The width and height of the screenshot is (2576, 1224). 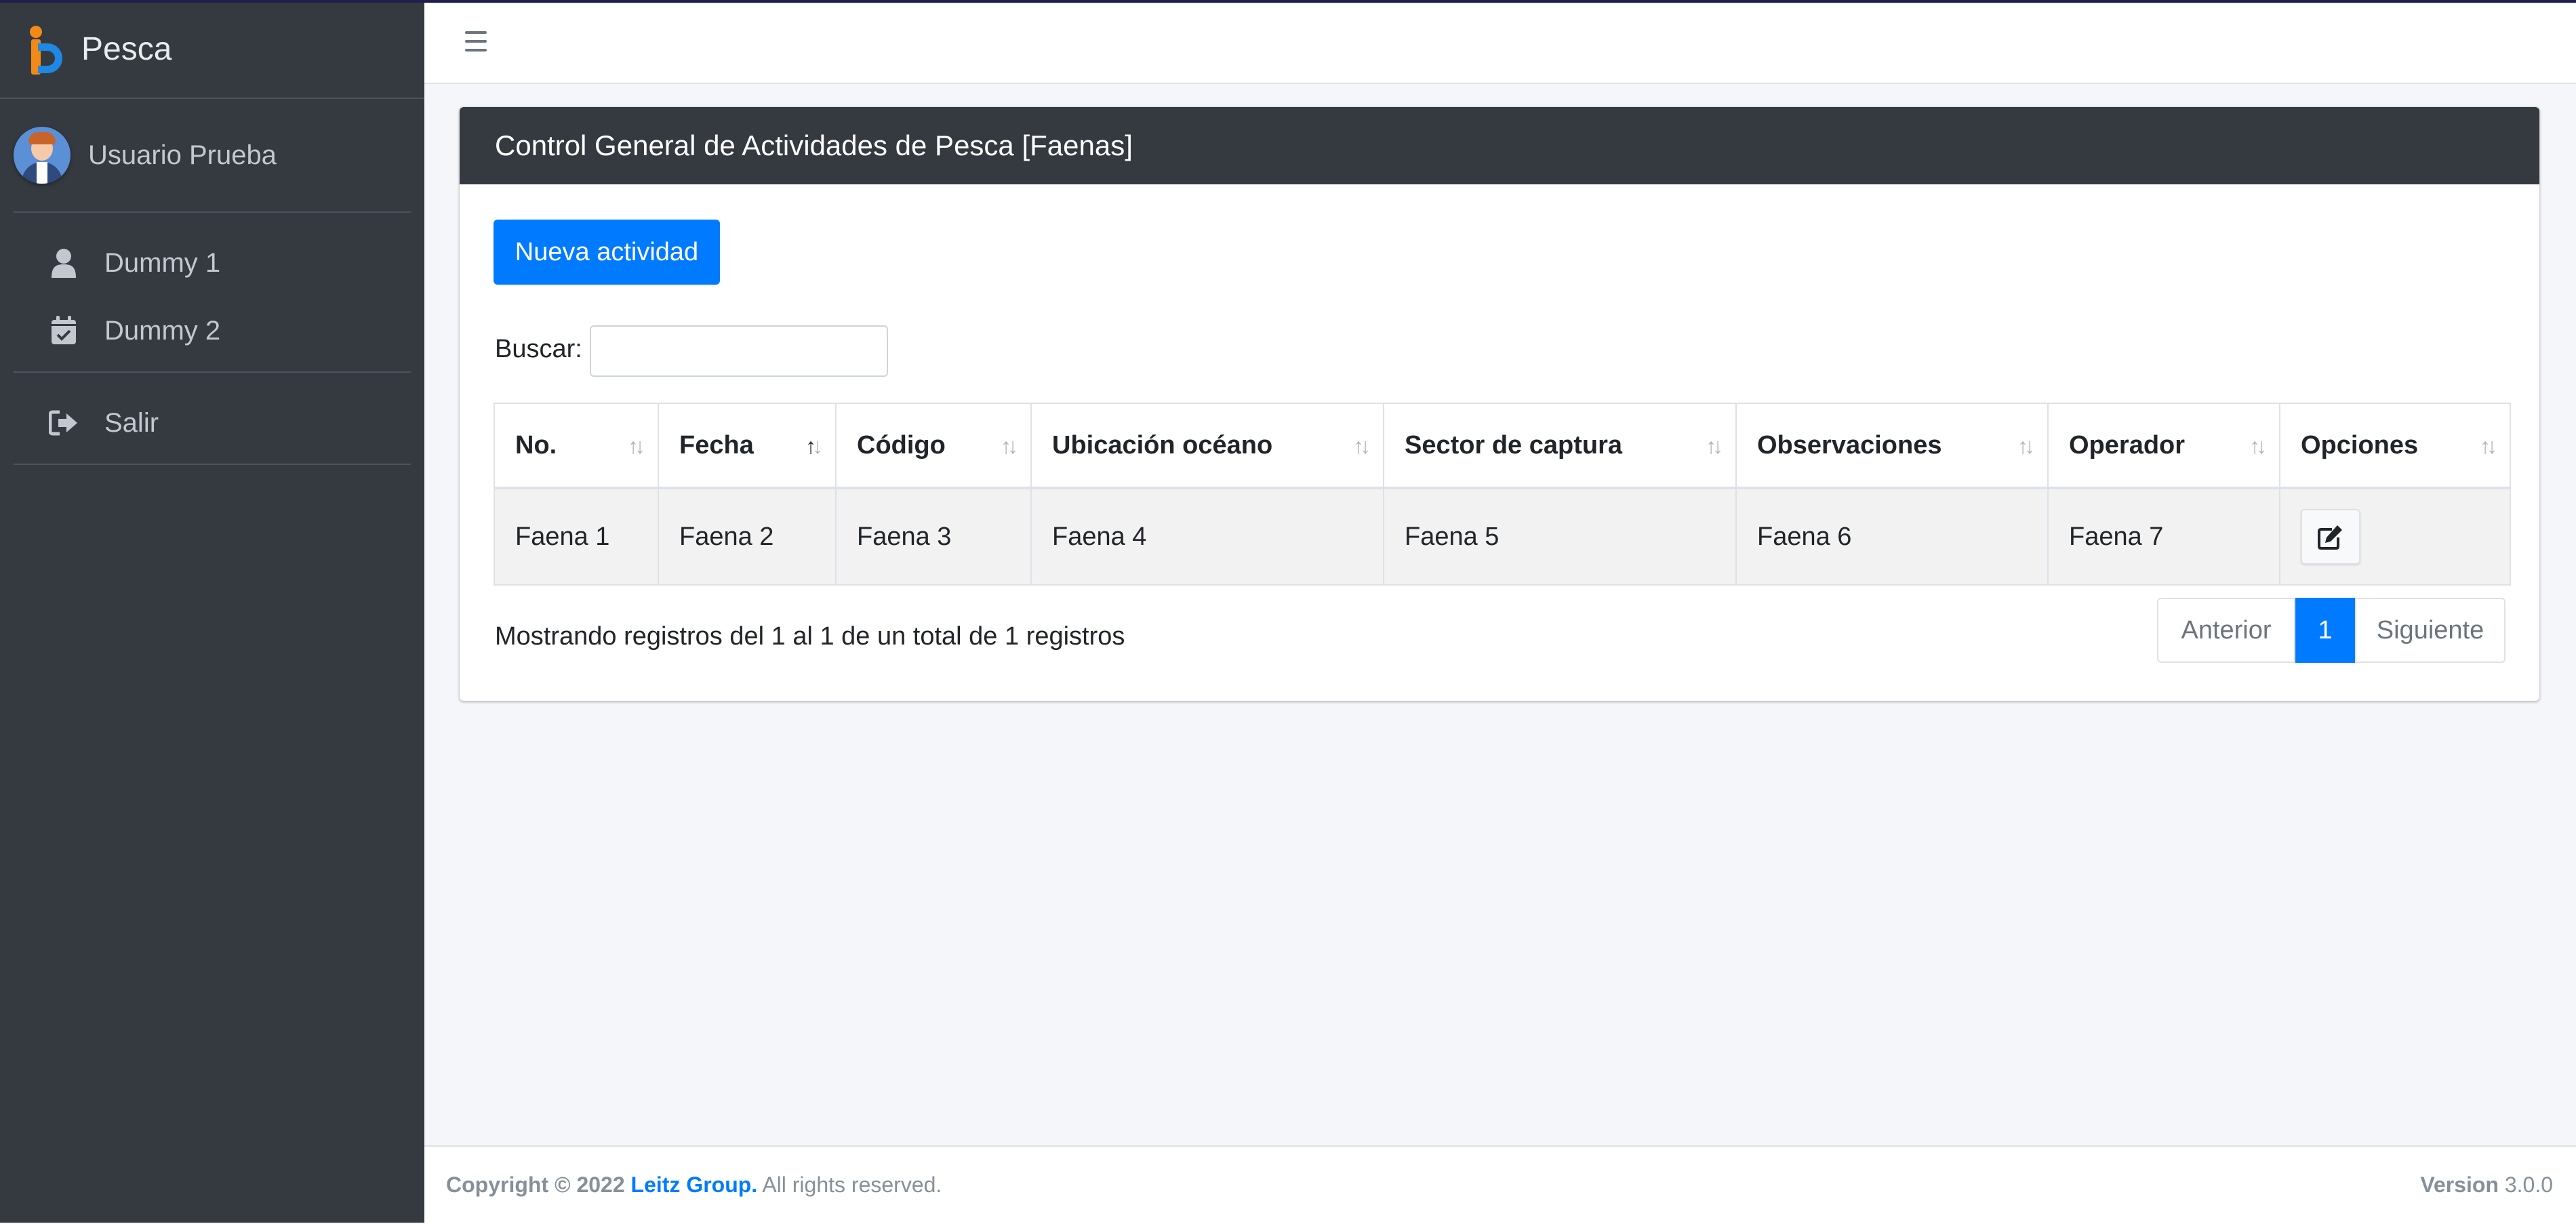 I want to click on table-cell: Faena 2, so click(x=747, y=536).